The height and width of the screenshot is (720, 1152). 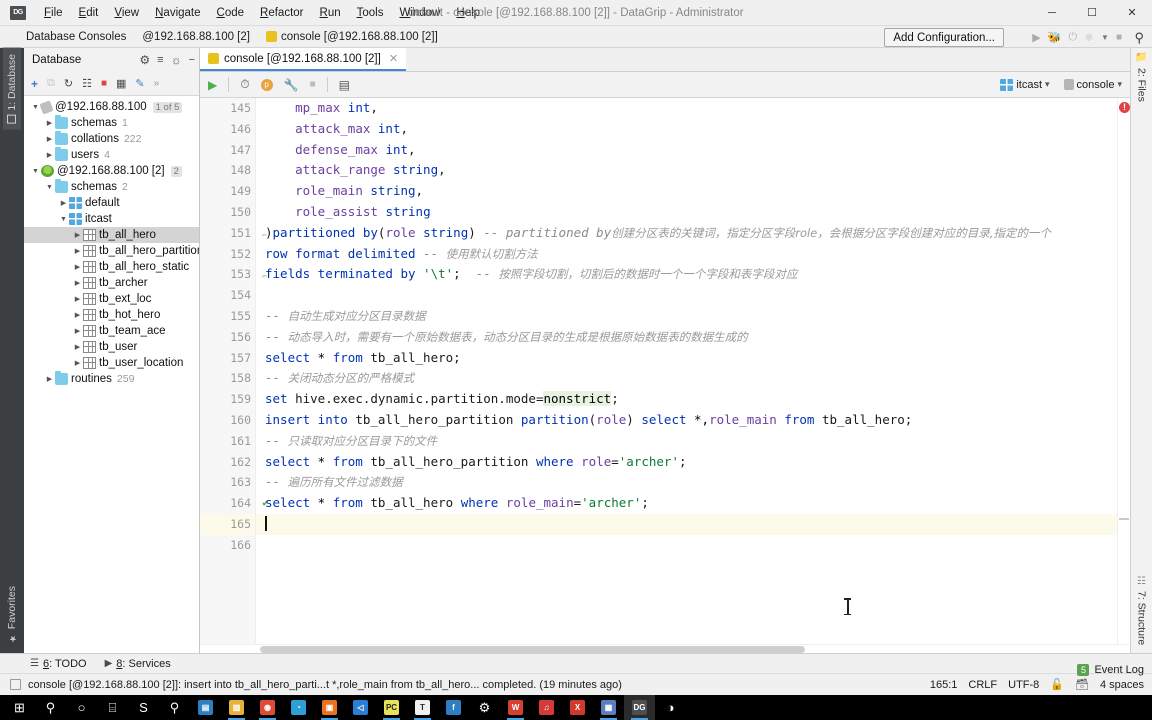 What do you see at coordinates (234, 503) in the screenshot?
I see `line-number-164: 164 ✔` at bounding box center [234, 503].